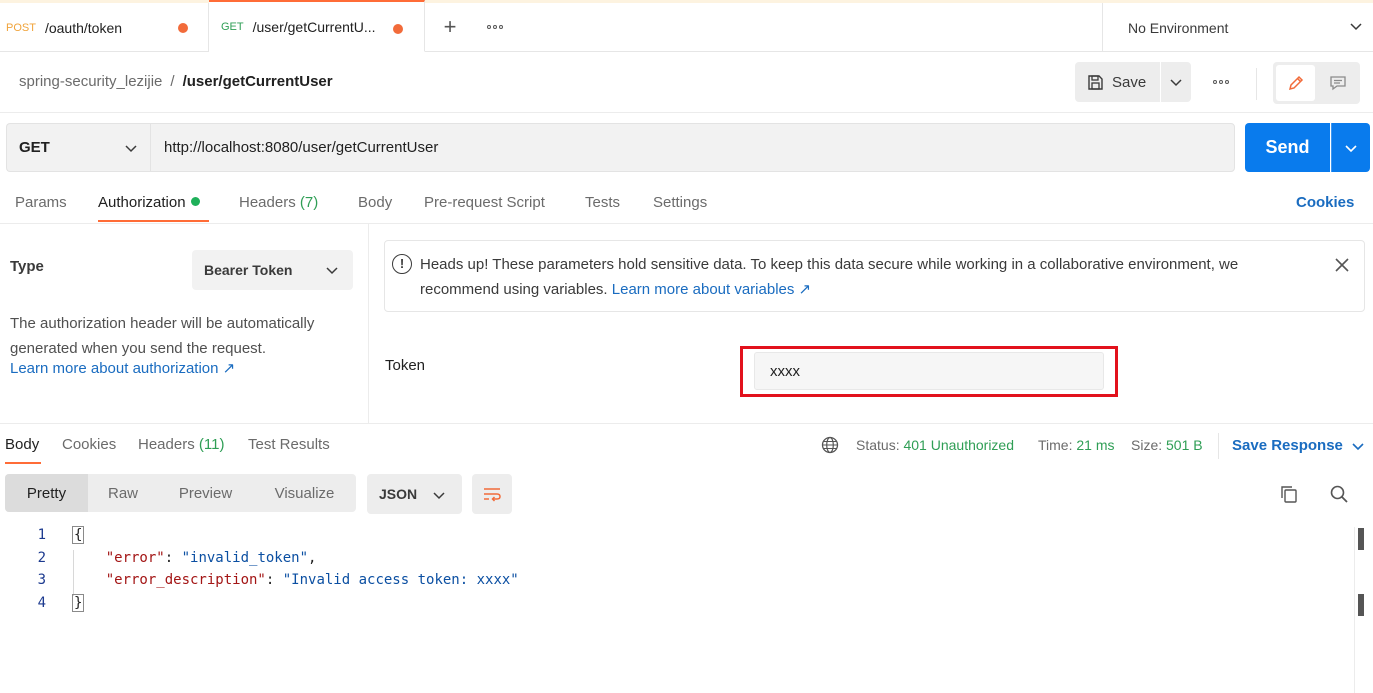 This screenshot has width=1373, height=693. What do you see at coordinates (142, 202) in the screenshot?
I see `tab-label: Authorization` at bounding box center [142, 202].